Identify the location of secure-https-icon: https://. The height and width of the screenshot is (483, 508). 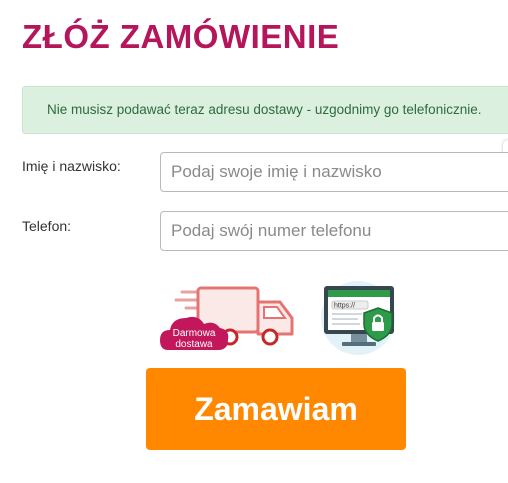
(358, 318).